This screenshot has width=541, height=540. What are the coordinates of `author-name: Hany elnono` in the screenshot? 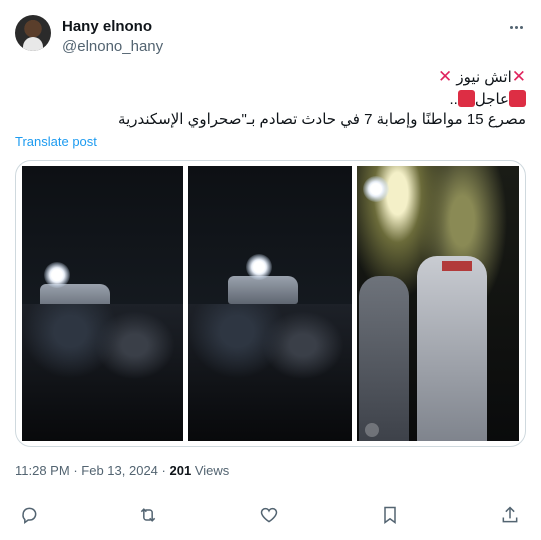 It's located at (107, 26).